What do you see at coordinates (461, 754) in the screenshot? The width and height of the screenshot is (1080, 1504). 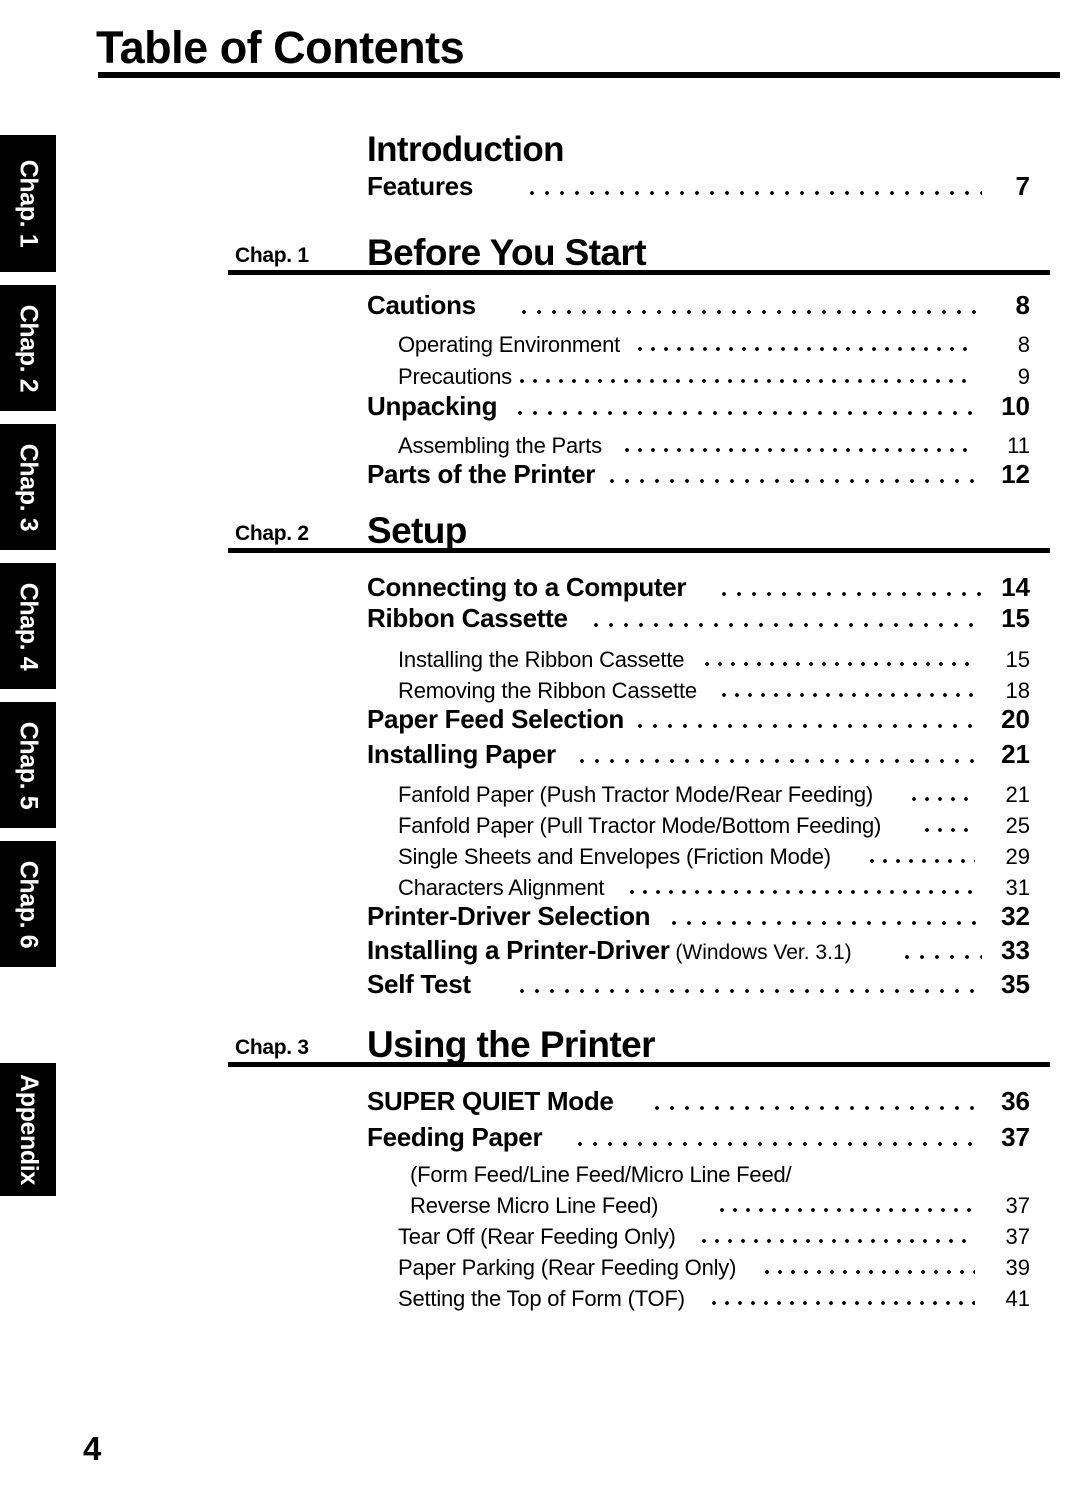 I see `toc-entry-label: Installing Paper` at bounding box center [461, 754].